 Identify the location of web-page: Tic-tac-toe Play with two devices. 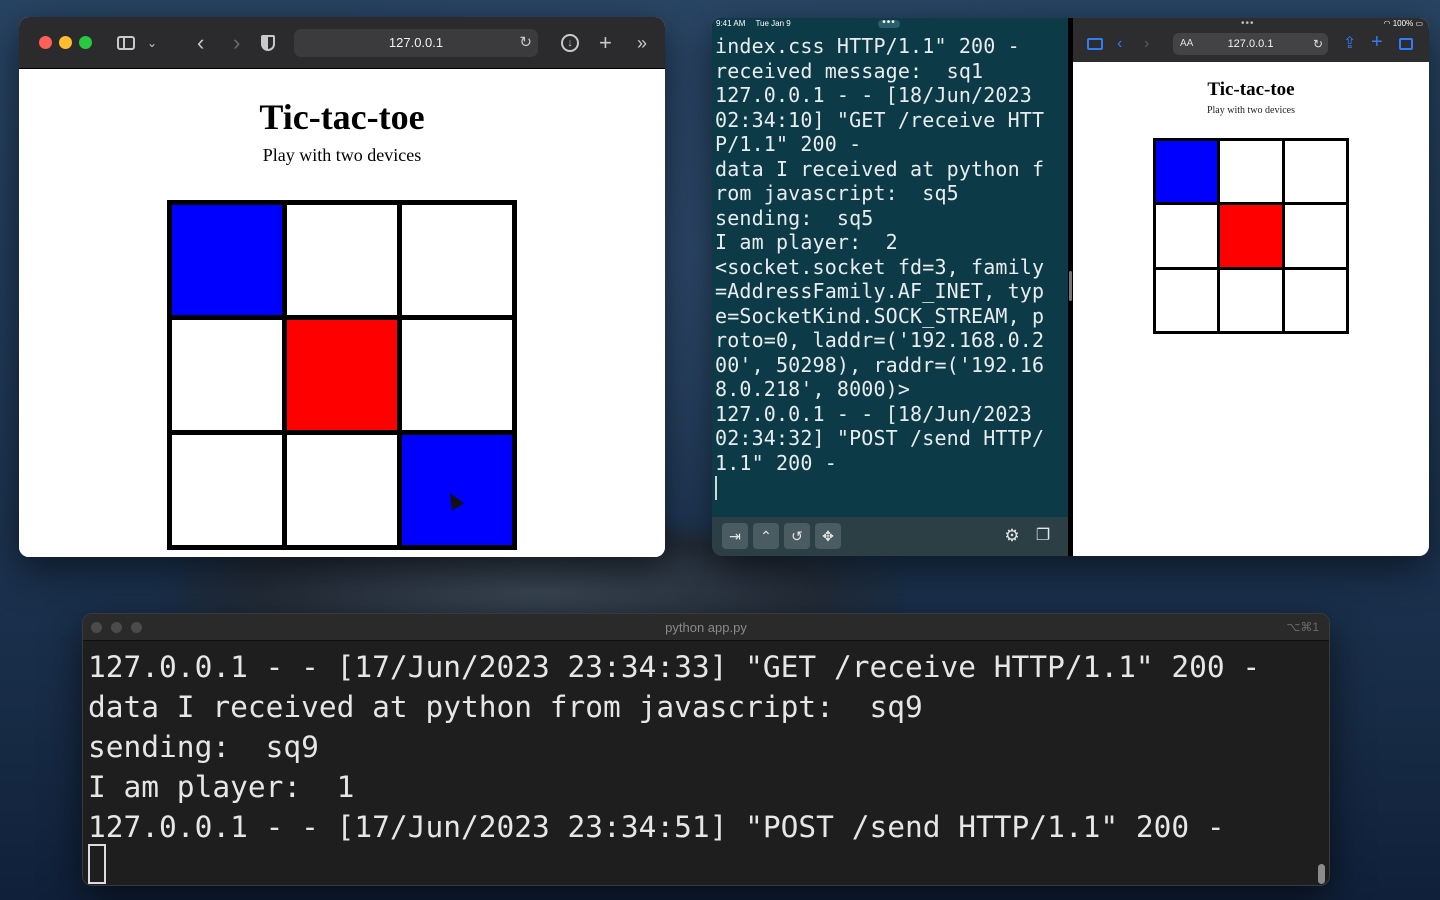
(1251, 309).